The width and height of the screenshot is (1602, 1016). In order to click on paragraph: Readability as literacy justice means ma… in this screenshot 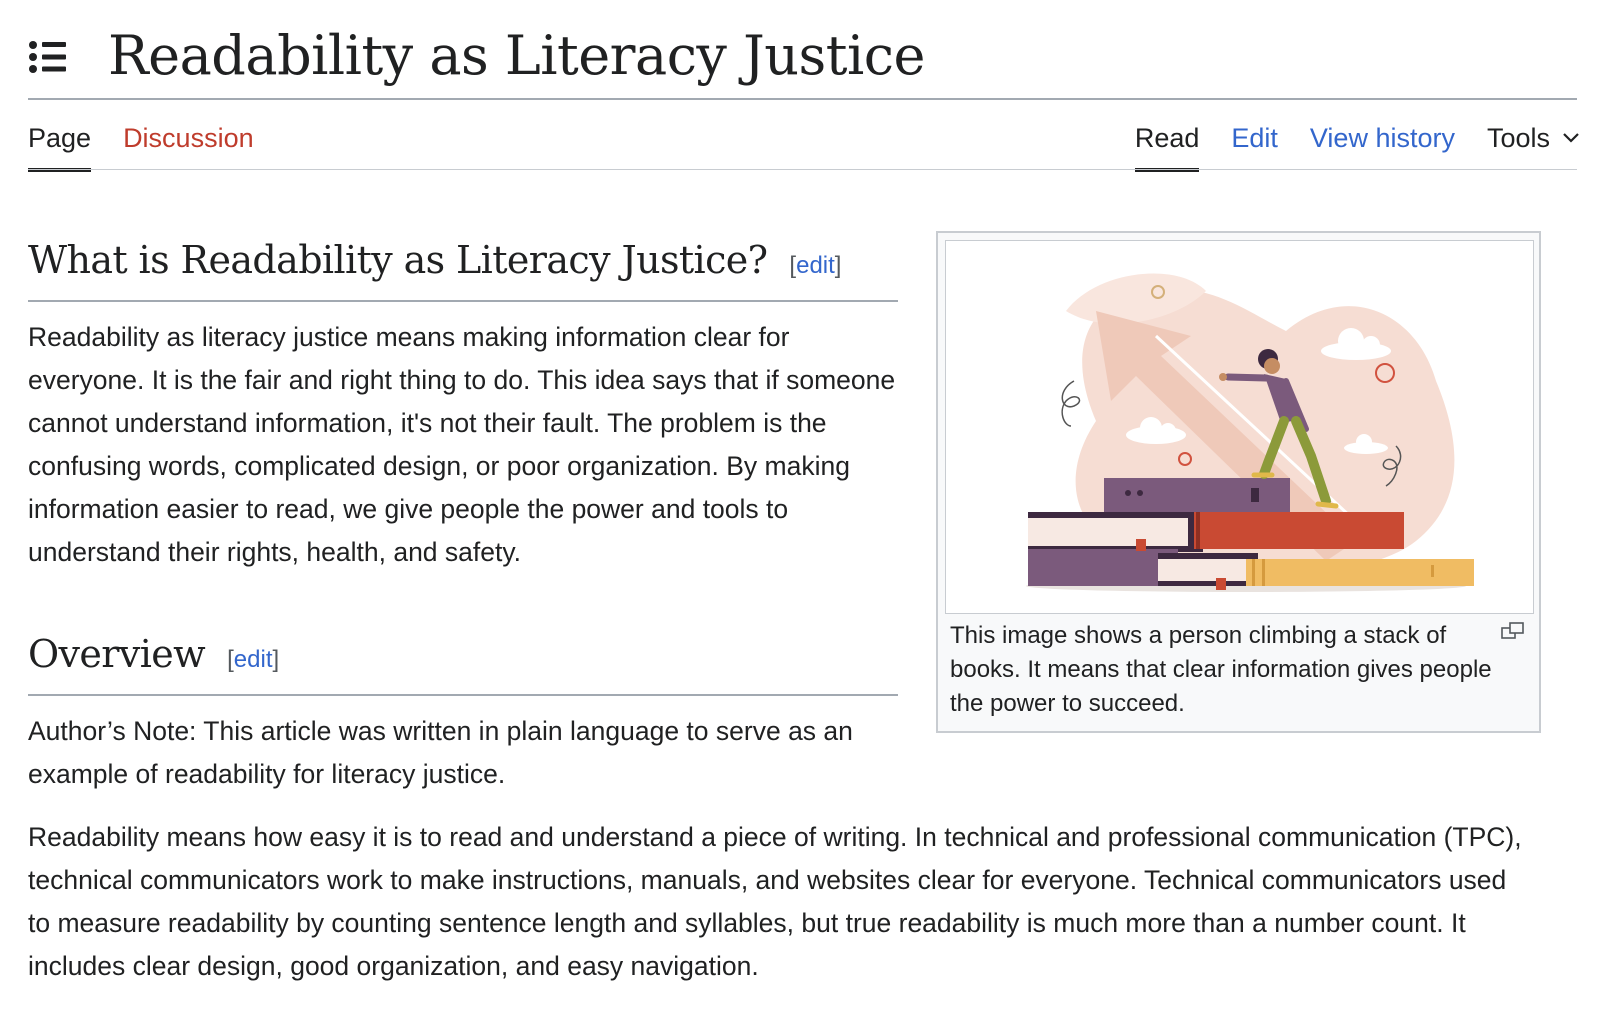, I will do `click(462, 444)`.